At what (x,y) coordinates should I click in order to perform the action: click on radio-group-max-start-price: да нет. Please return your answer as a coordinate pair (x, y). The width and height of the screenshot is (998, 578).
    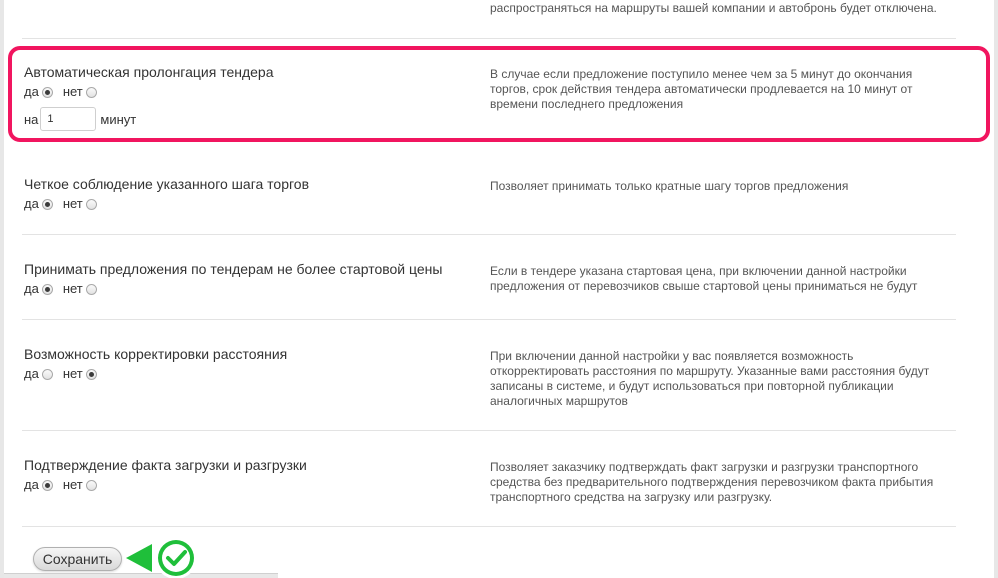
    Looking at the image, I should click on (65, 289).